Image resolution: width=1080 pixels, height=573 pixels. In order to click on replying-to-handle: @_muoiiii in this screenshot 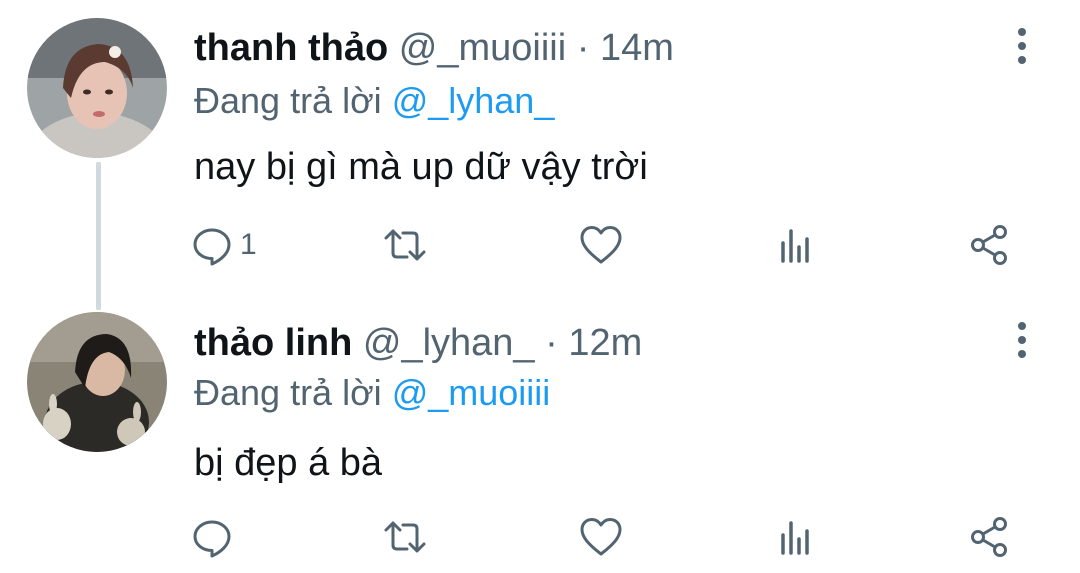, I will do `click(471, 392)`.